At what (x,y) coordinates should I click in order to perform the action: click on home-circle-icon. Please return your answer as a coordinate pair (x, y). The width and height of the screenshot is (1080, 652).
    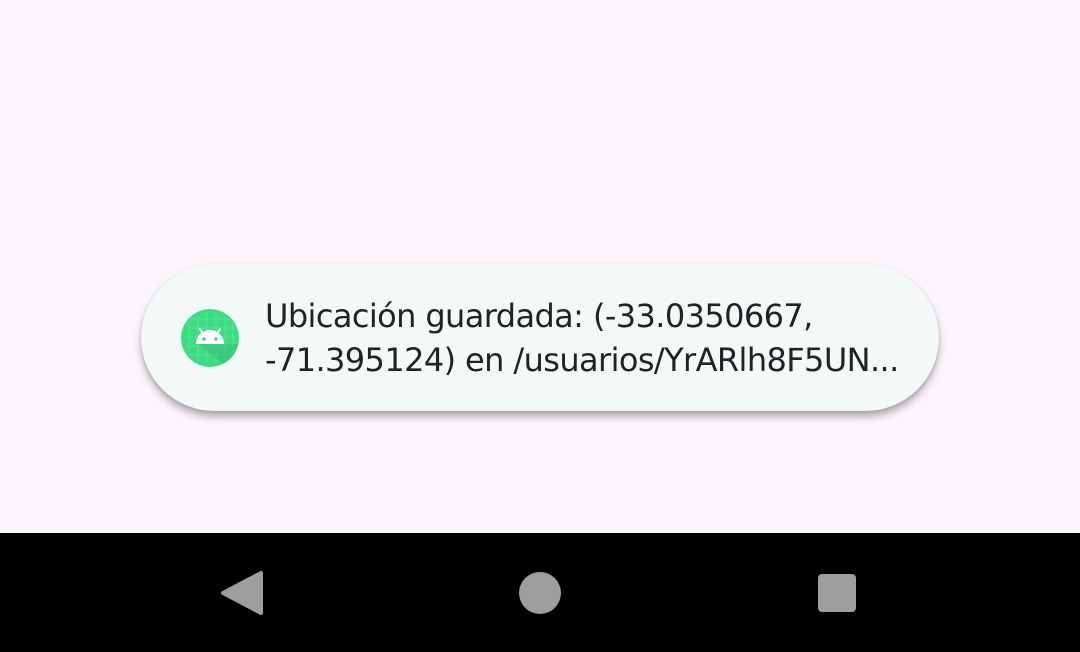
    Looking at the image, I should click on (540, 593).